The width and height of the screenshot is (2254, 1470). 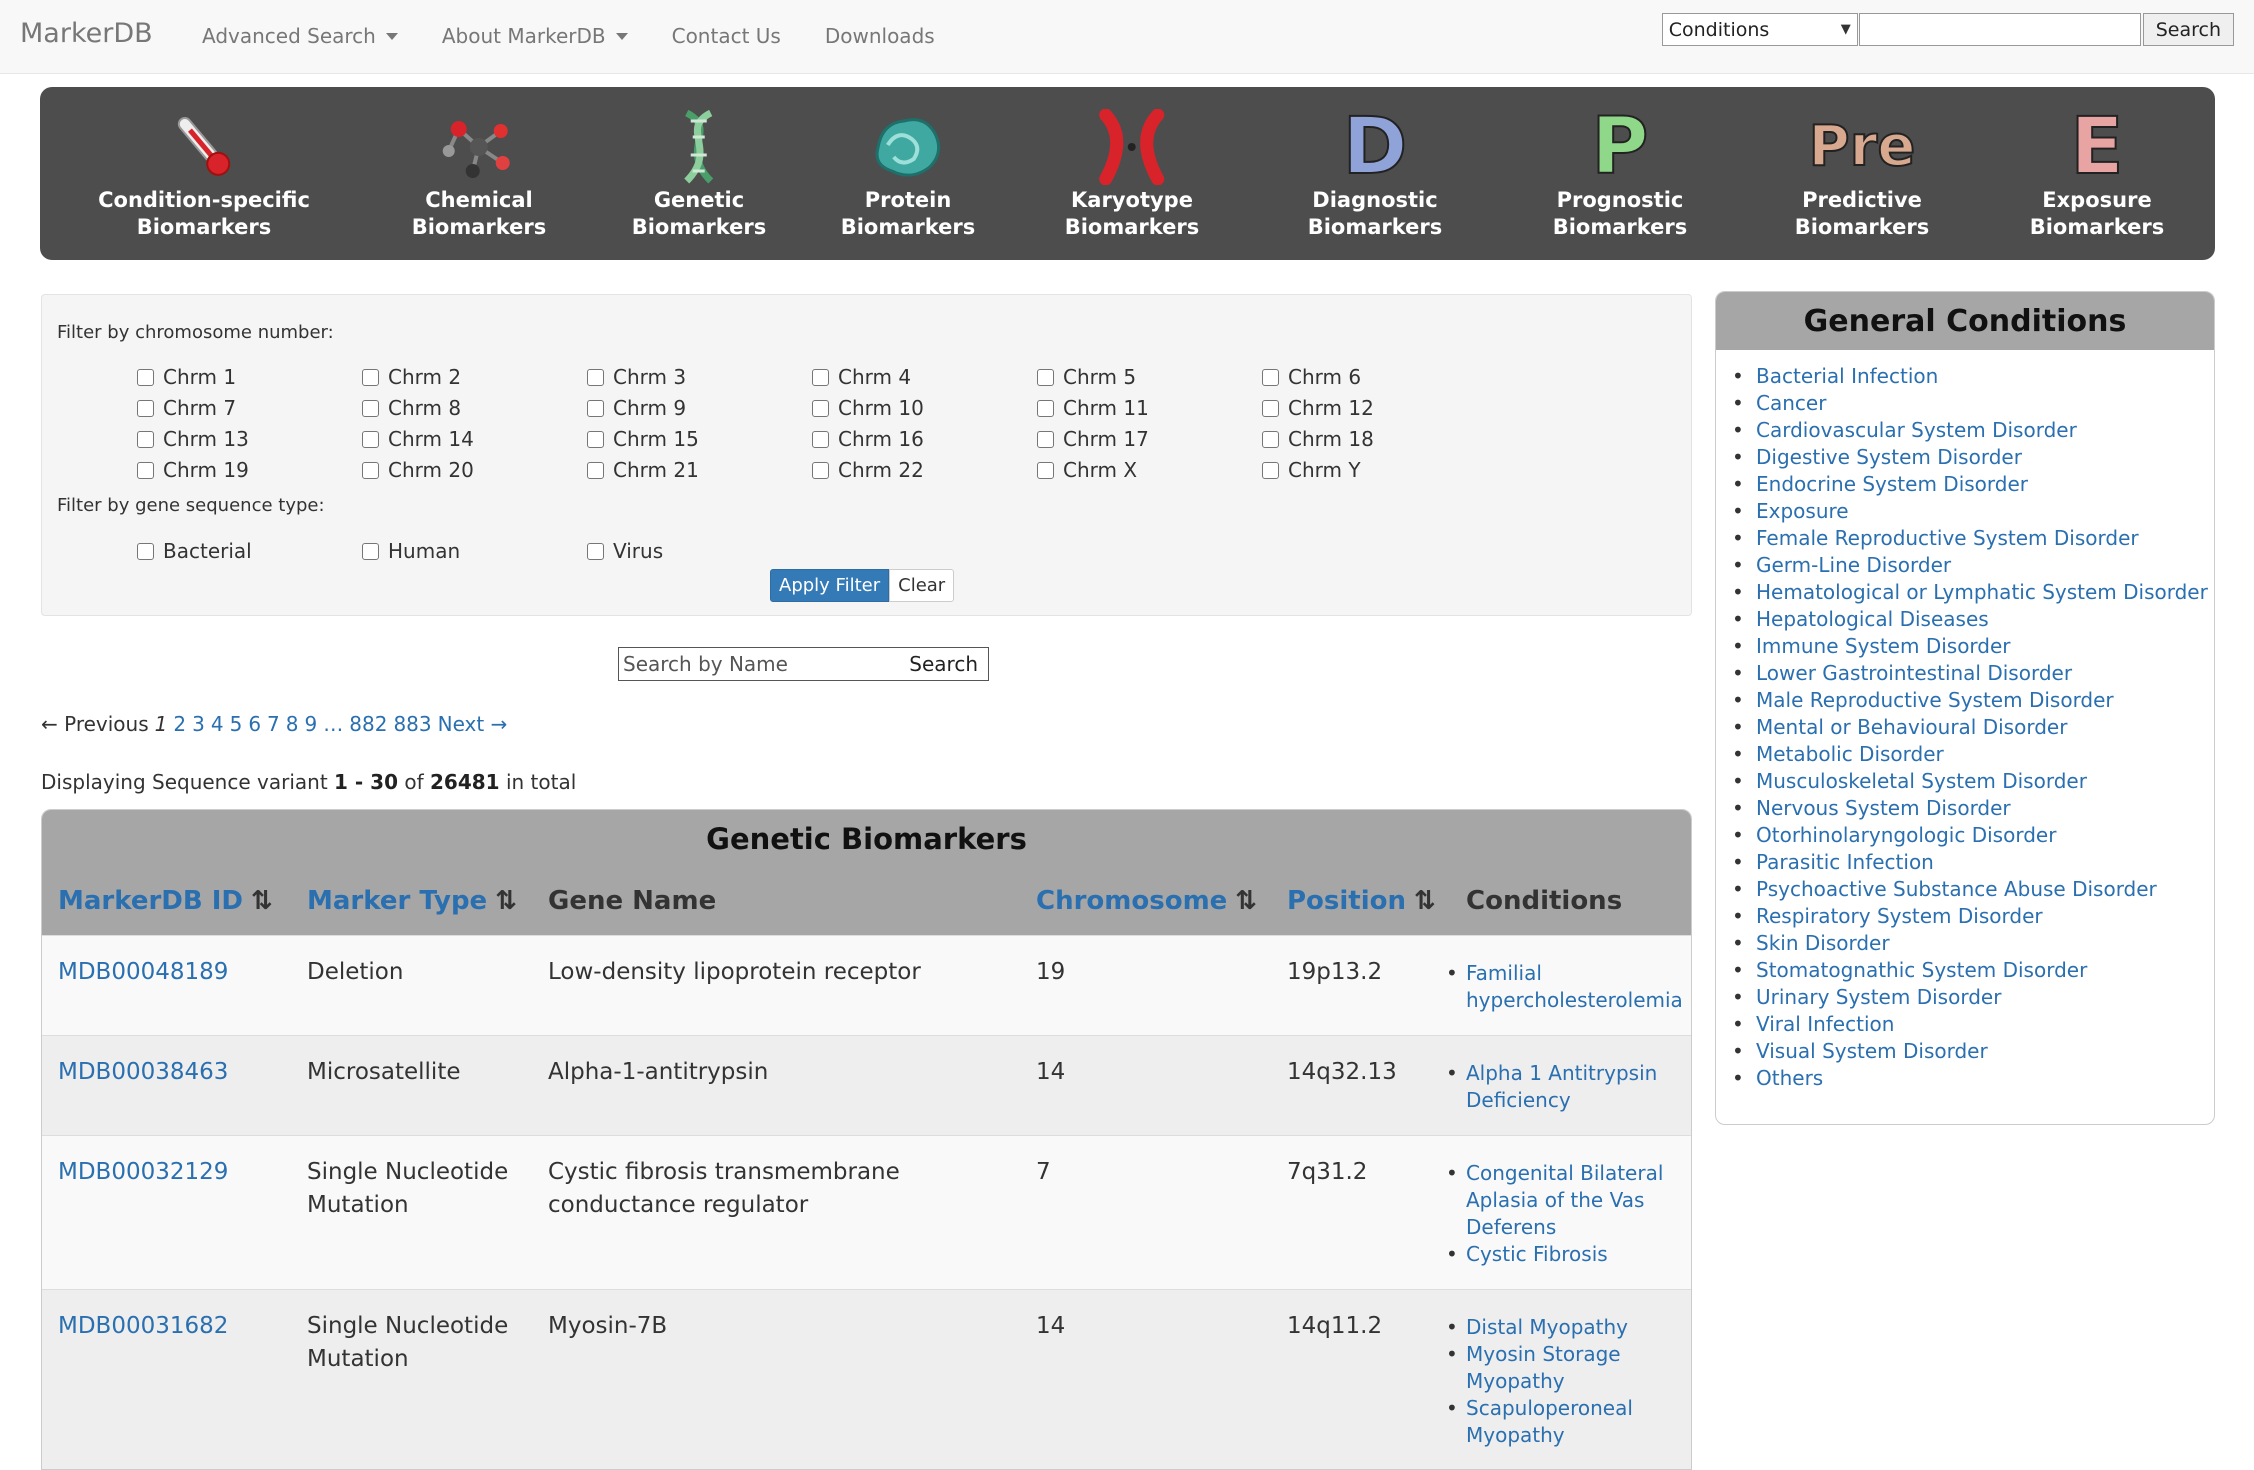 What do you see at coordinates (699, 175) in the screenshot?
I see `category-genetic: Genetic Biomarkers` at bounding box center [699, 175].